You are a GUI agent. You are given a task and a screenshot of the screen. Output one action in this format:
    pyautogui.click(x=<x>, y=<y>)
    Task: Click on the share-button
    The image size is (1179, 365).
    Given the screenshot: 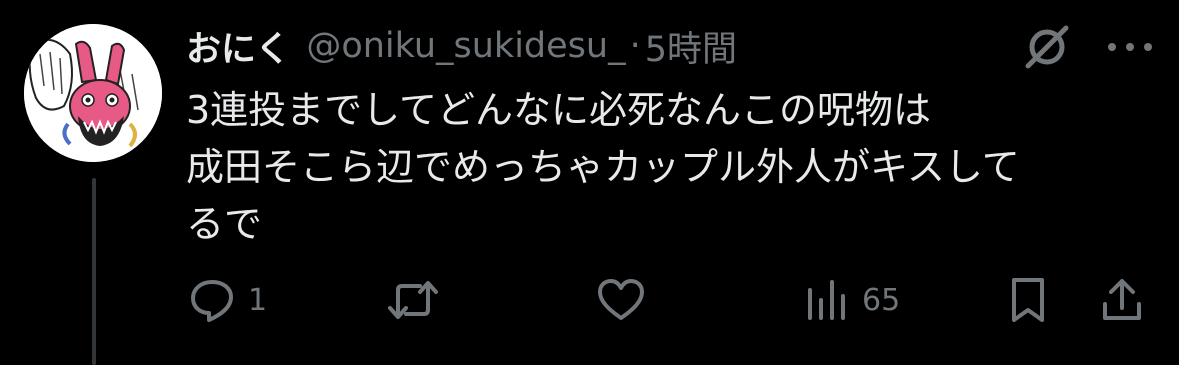 What is the action you would take?
    pyautogui.click(x=1122, y=300)
    